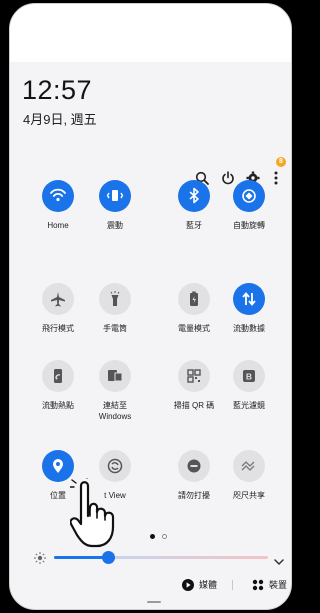 Image resolution: width=320 pixels, height=613 pixels. Describe the element at coordinates (194, 376) in the screenshot. I see `qr-scan-icon` at that location.